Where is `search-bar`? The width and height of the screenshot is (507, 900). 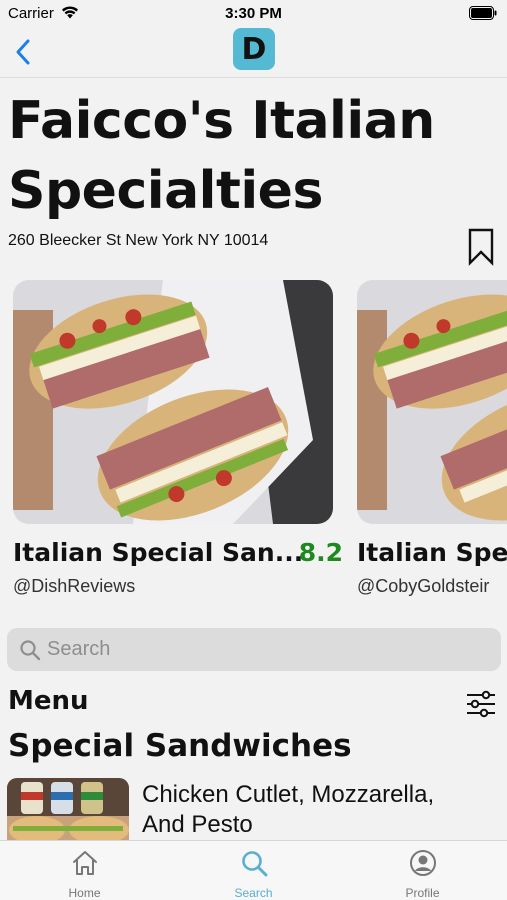
search-bar is located at coordinates (254, 649).